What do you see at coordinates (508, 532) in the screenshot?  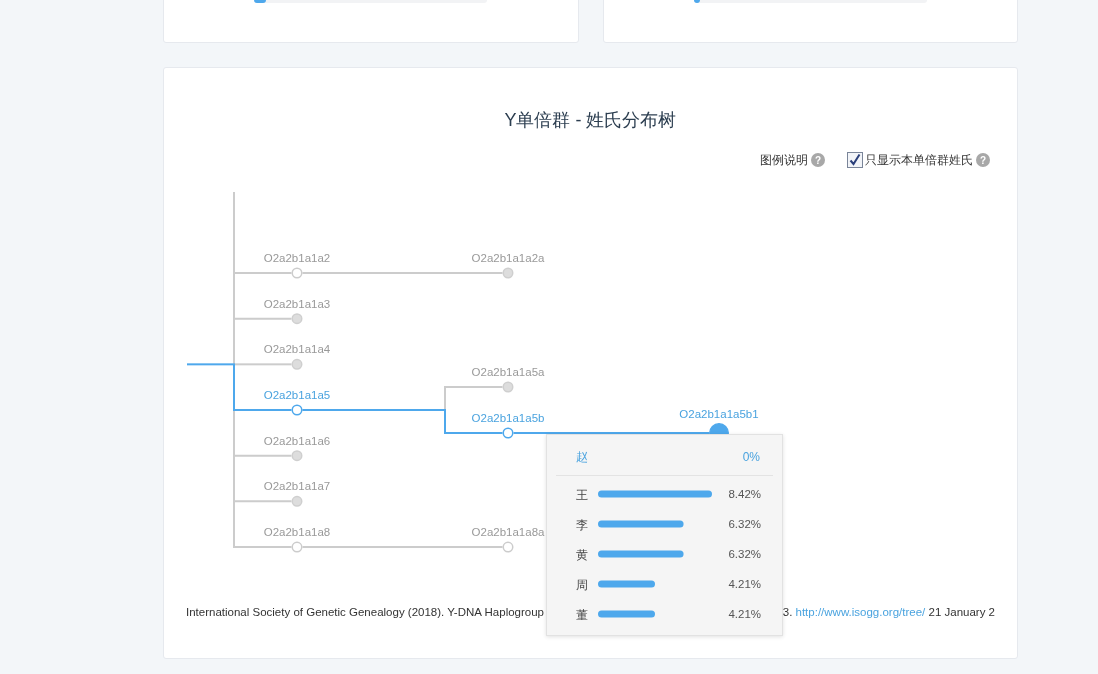 I see `node-label: O2a2b1a1a8a` at bounding box center [508, 532].